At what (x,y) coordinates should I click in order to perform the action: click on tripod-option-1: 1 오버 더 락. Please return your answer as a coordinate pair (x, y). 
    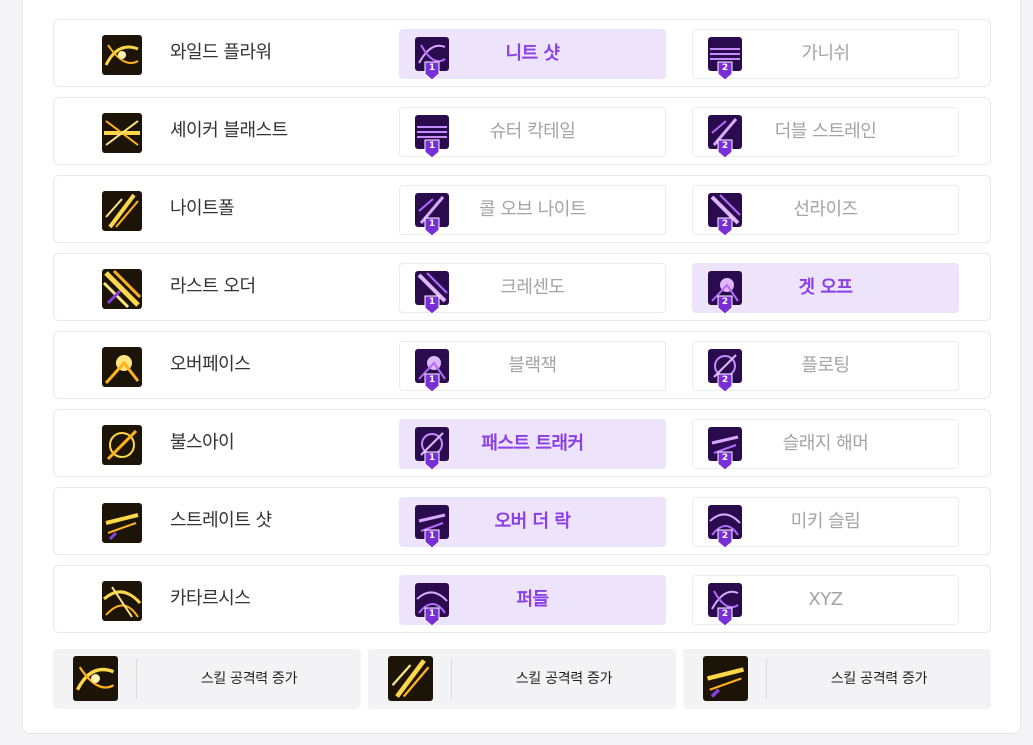
    Looking at the image, I should click on (532, 523).